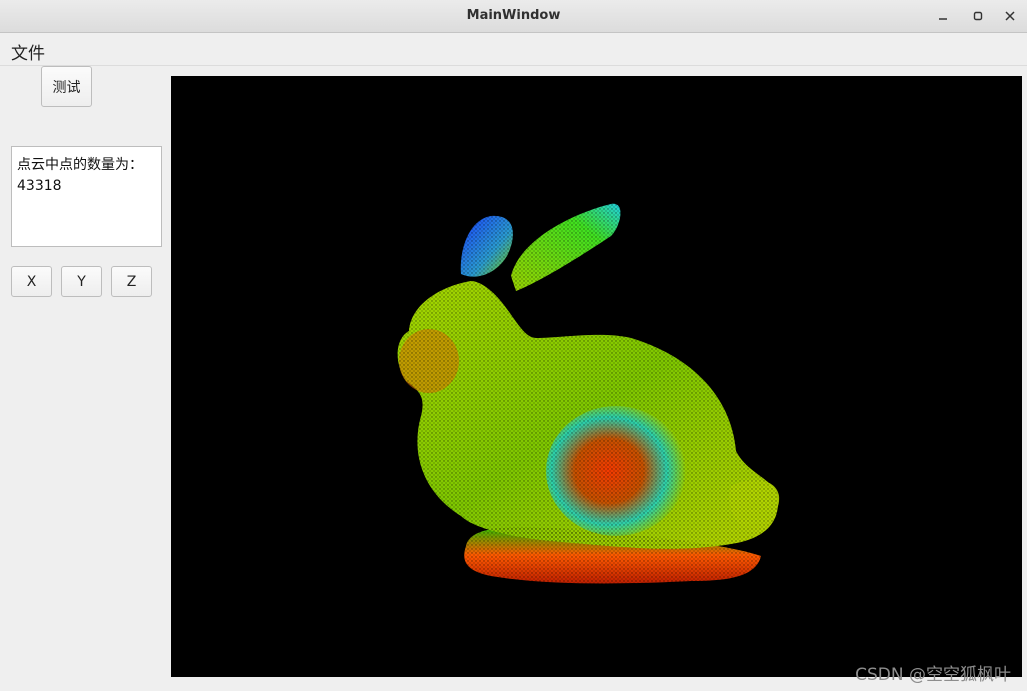 This screenshot has height=691, width=1027. I want to click on menu-file: 文件, so click(28, 51).